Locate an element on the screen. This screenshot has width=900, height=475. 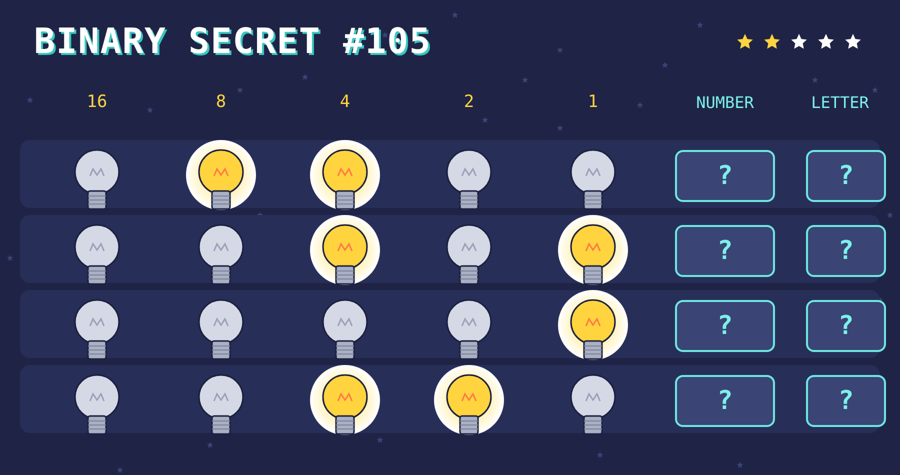
game-title: BINARY SECRET #105 is located at coordinates (233, 42).